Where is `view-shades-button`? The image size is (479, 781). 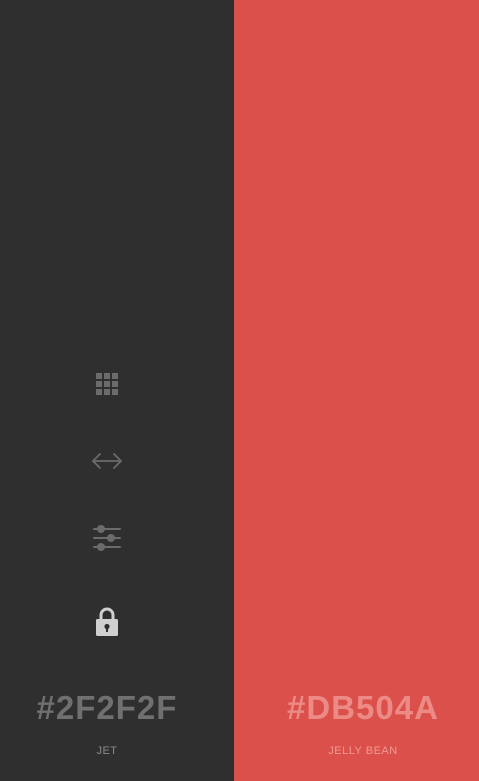
view-shades-button is located at coordinates (107, 384).